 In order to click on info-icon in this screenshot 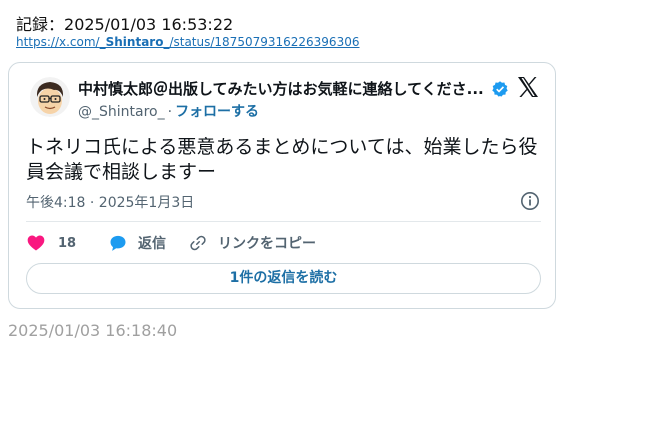, I will do `click(530, 201)`.